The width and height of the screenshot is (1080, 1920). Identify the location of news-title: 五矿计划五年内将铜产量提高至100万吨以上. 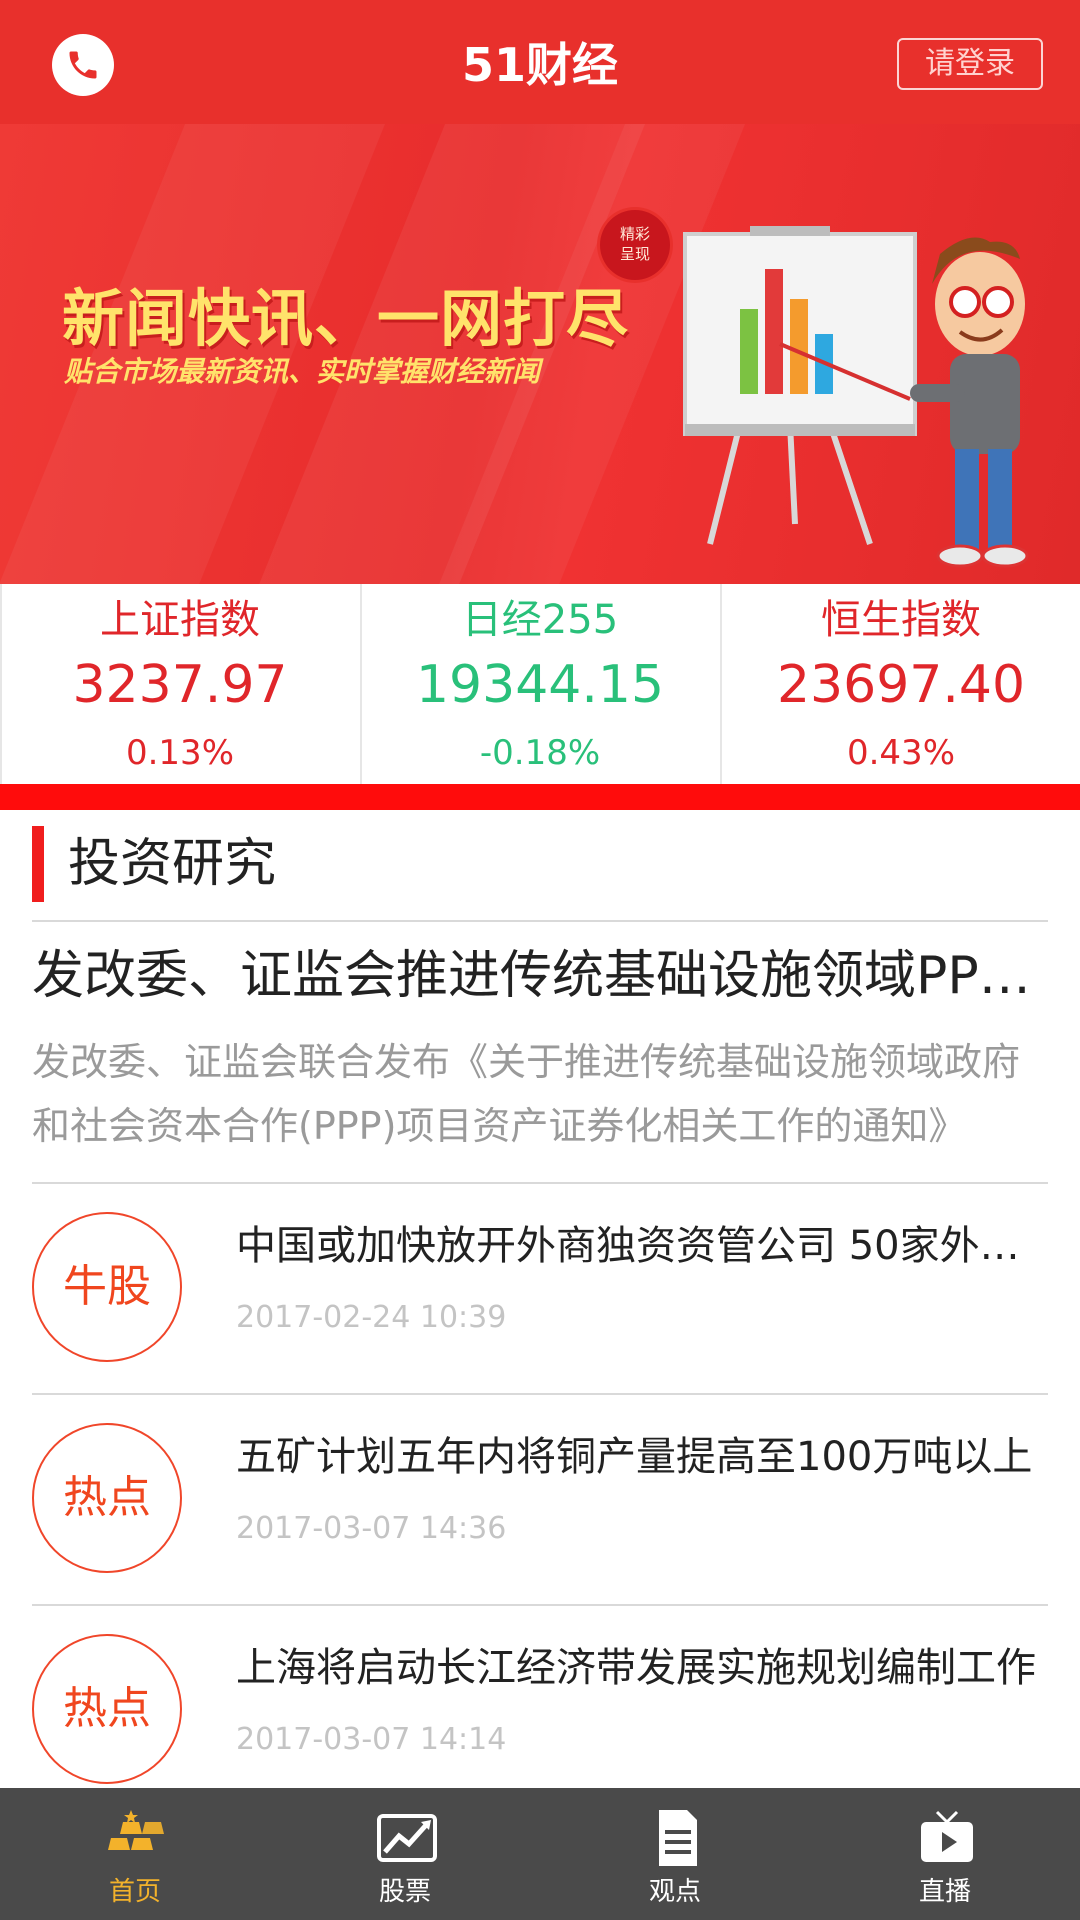
(636, 1457).